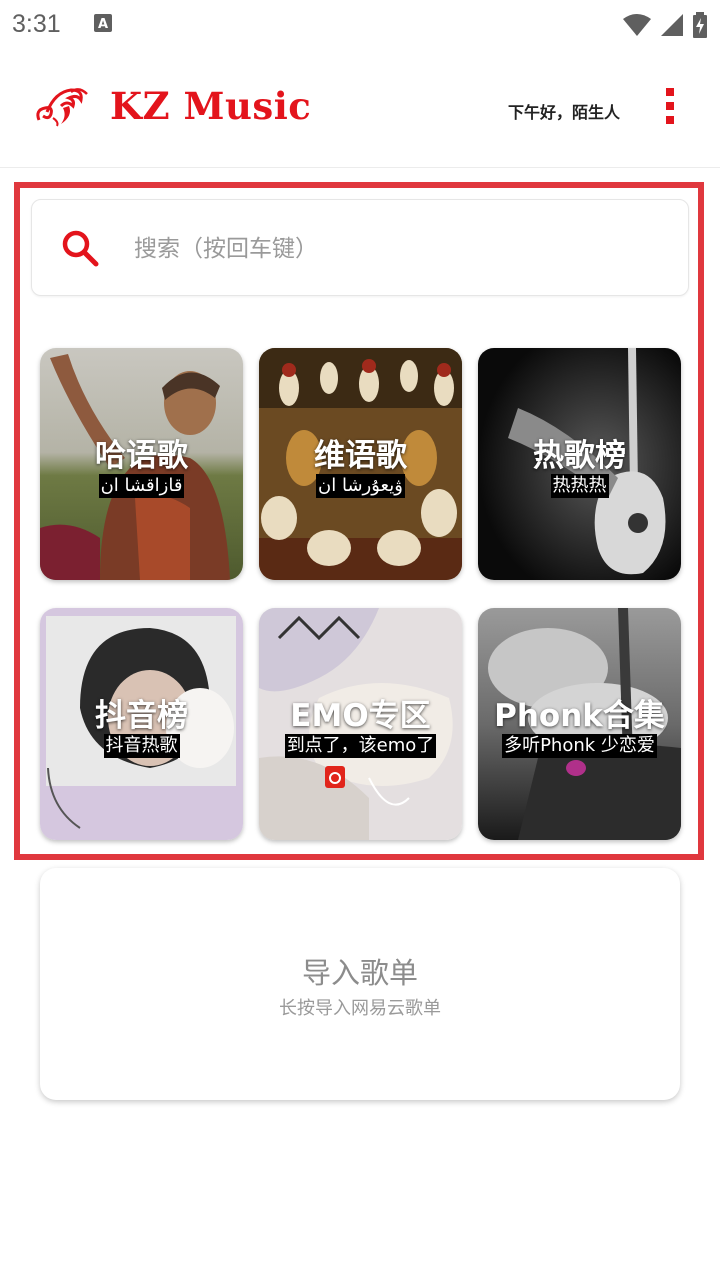 The image size is (720, 1280). What do you see at coordinates (672, 25) in the screenshot?
I see `cell-signal-icon` at bounding box center [672, 25].